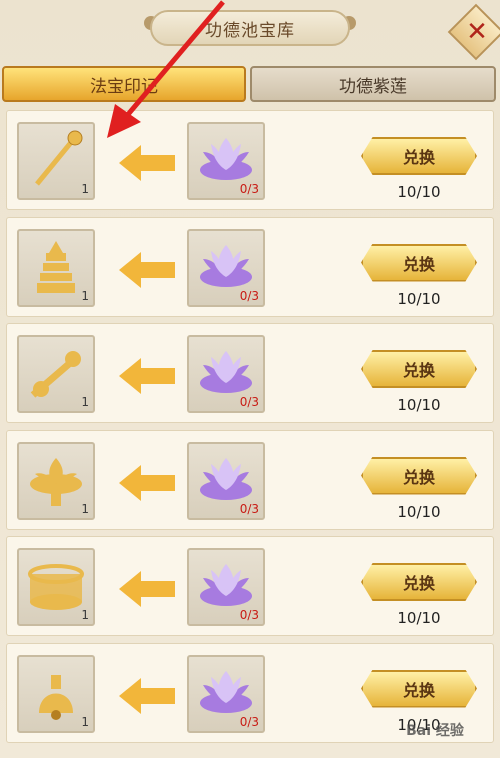  I want to click on tab-label: 法宝印记, so click(124, 86).